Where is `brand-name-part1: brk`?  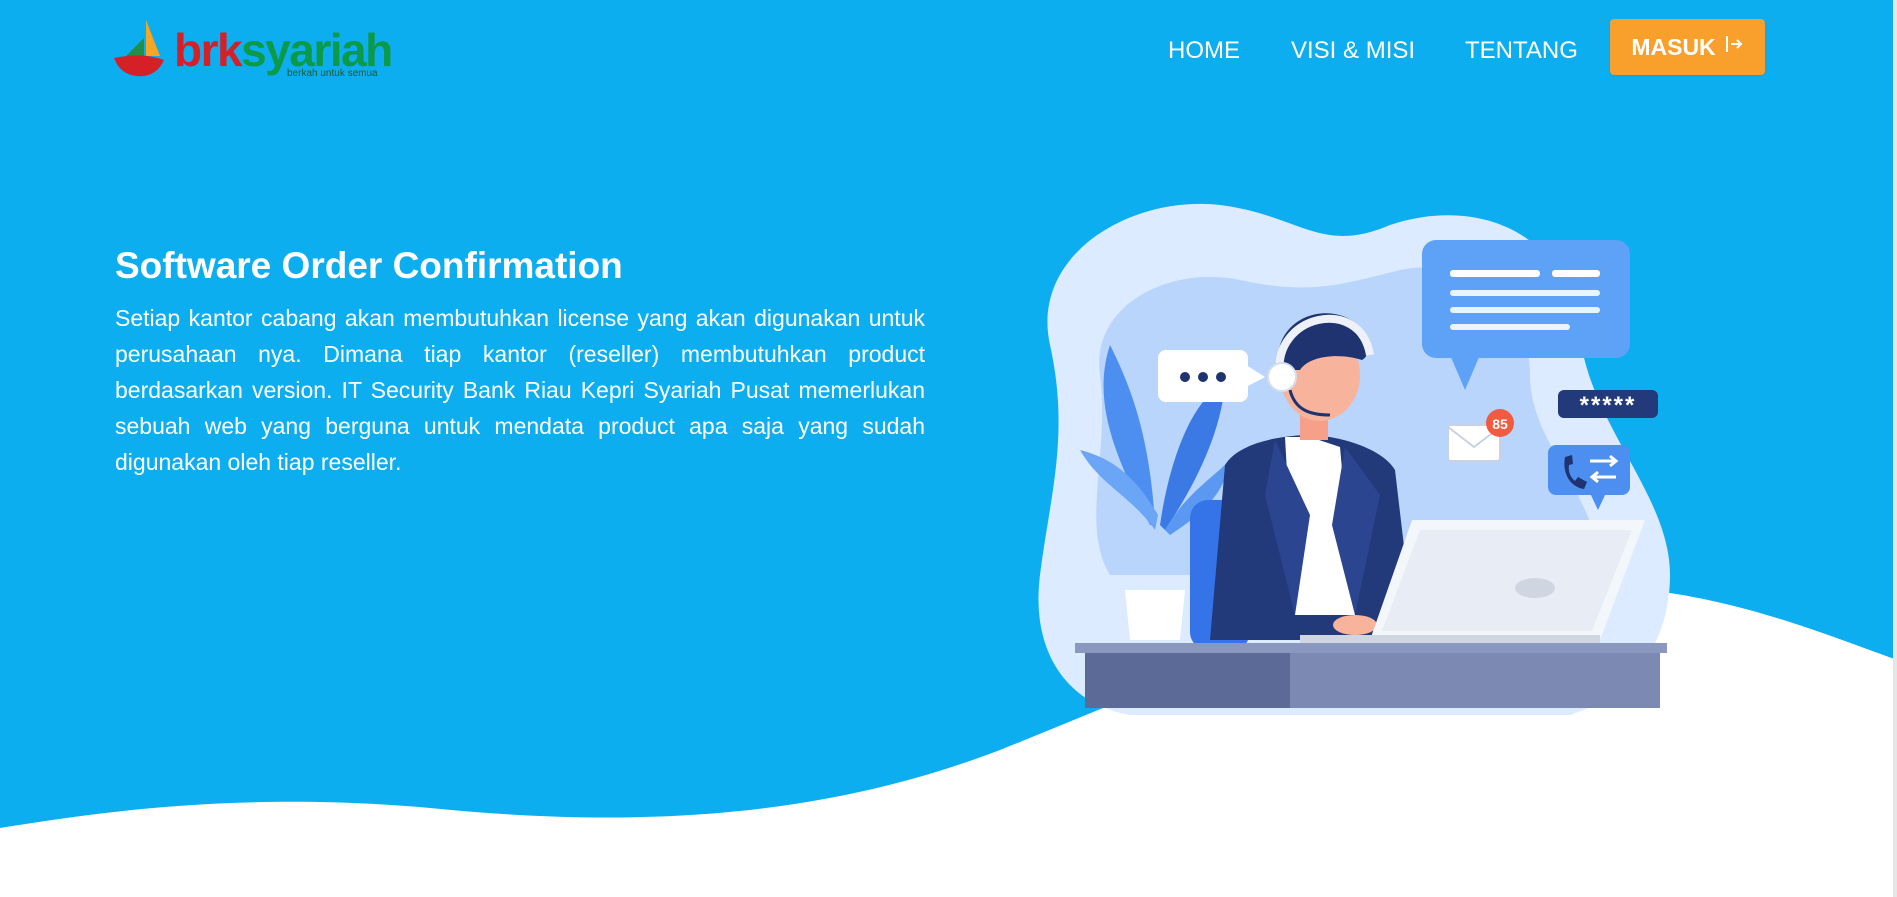 brand-name-part1: brk is located at coordinates (208, 50).